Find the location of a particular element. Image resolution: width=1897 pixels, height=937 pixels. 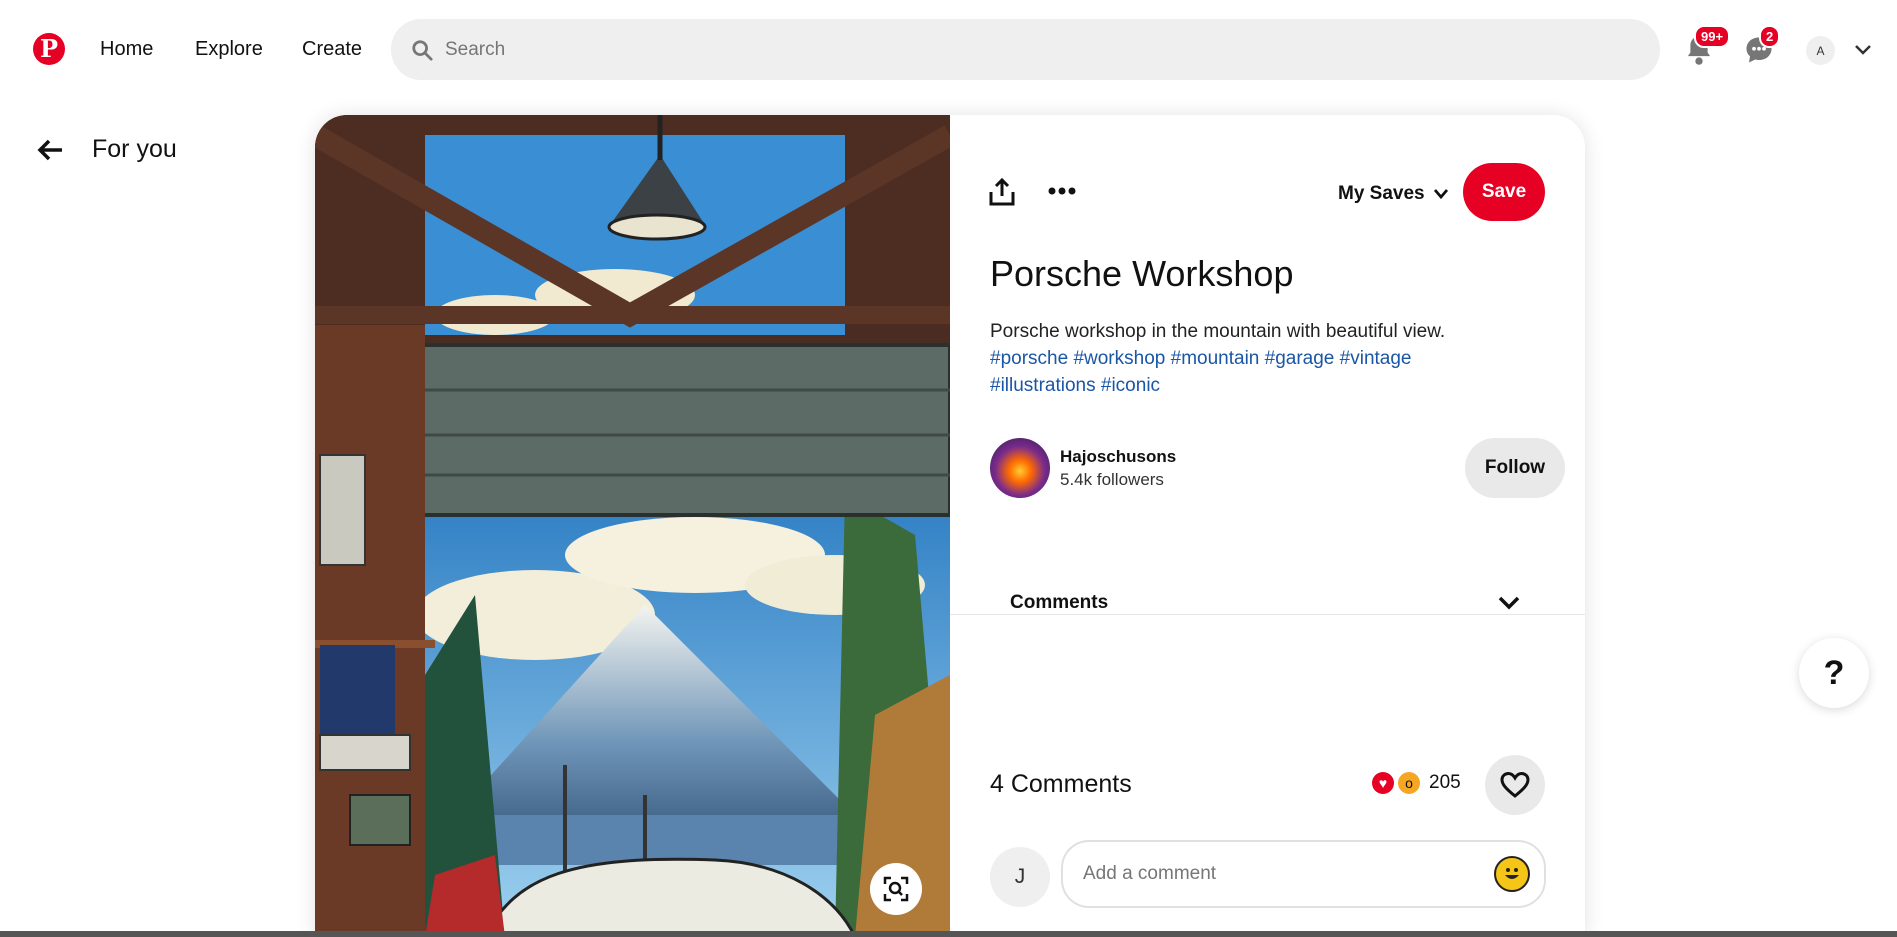

creator-name: Hajoschusons is located at coordinates (1118, 457).